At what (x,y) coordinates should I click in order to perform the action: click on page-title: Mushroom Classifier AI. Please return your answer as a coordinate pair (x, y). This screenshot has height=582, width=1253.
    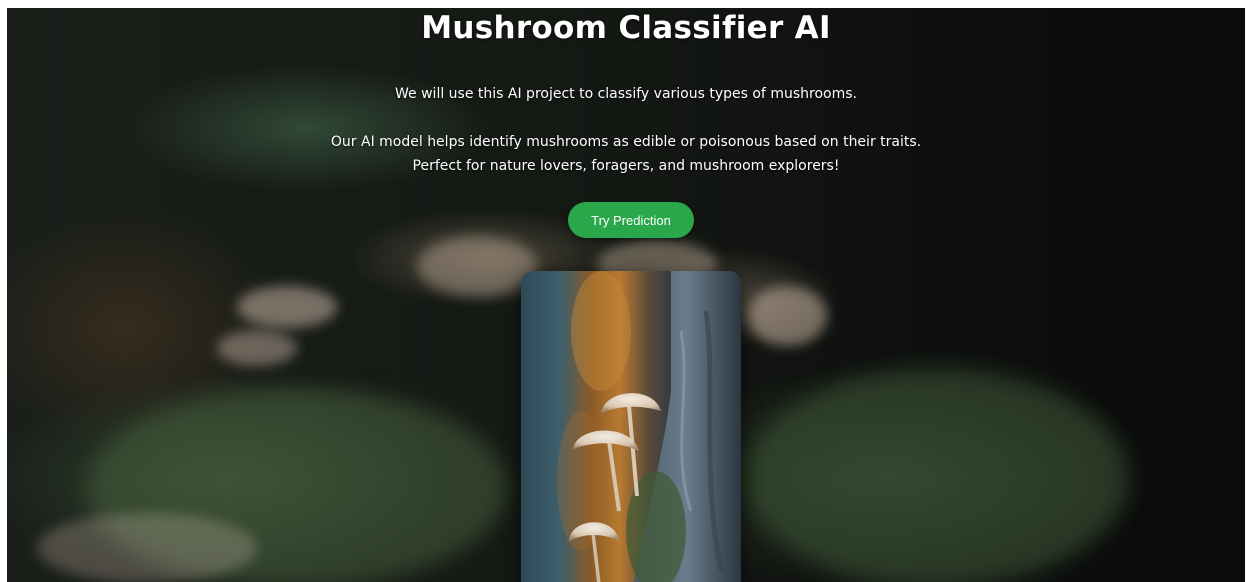
    Looking at the image, I should click on (626, 28).